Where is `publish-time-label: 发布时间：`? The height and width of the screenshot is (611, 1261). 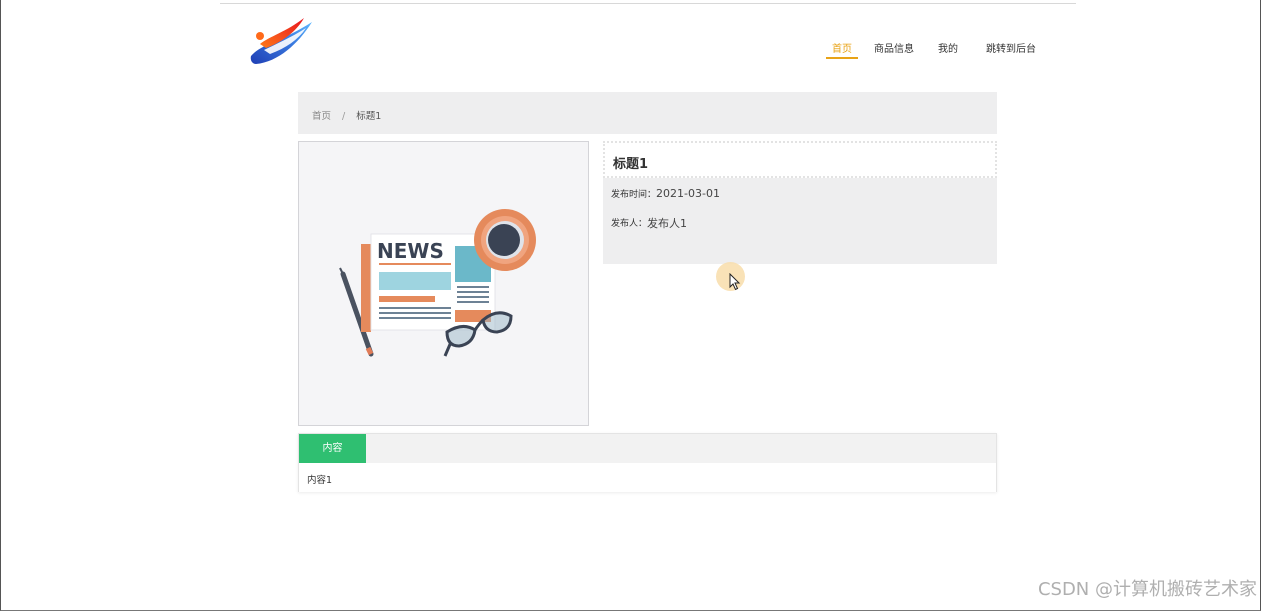 publish-time-label: 发布时间： is located at coordinates (634, 195).